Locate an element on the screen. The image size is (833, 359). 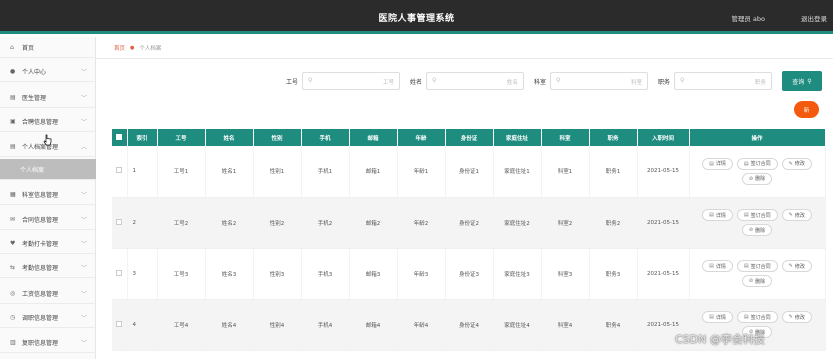
sidebar-item: ▣ 合聘信息管理 ﹀ is located at coordinates (48, 121).